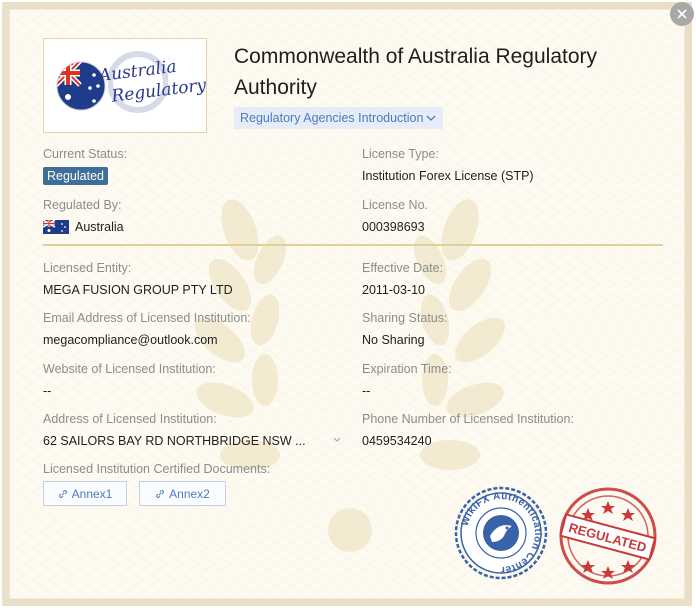 The image size is (696, 610). Describe the element at coordinates (353, 245) in the screenshot. I see `section-divider` at that location.